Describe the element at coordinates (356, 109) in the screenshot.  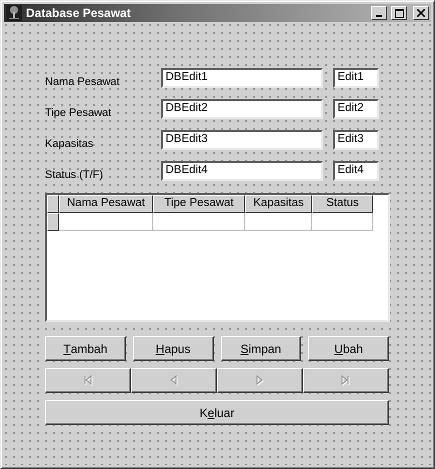
I see `edit-field: Edit2` at that location.